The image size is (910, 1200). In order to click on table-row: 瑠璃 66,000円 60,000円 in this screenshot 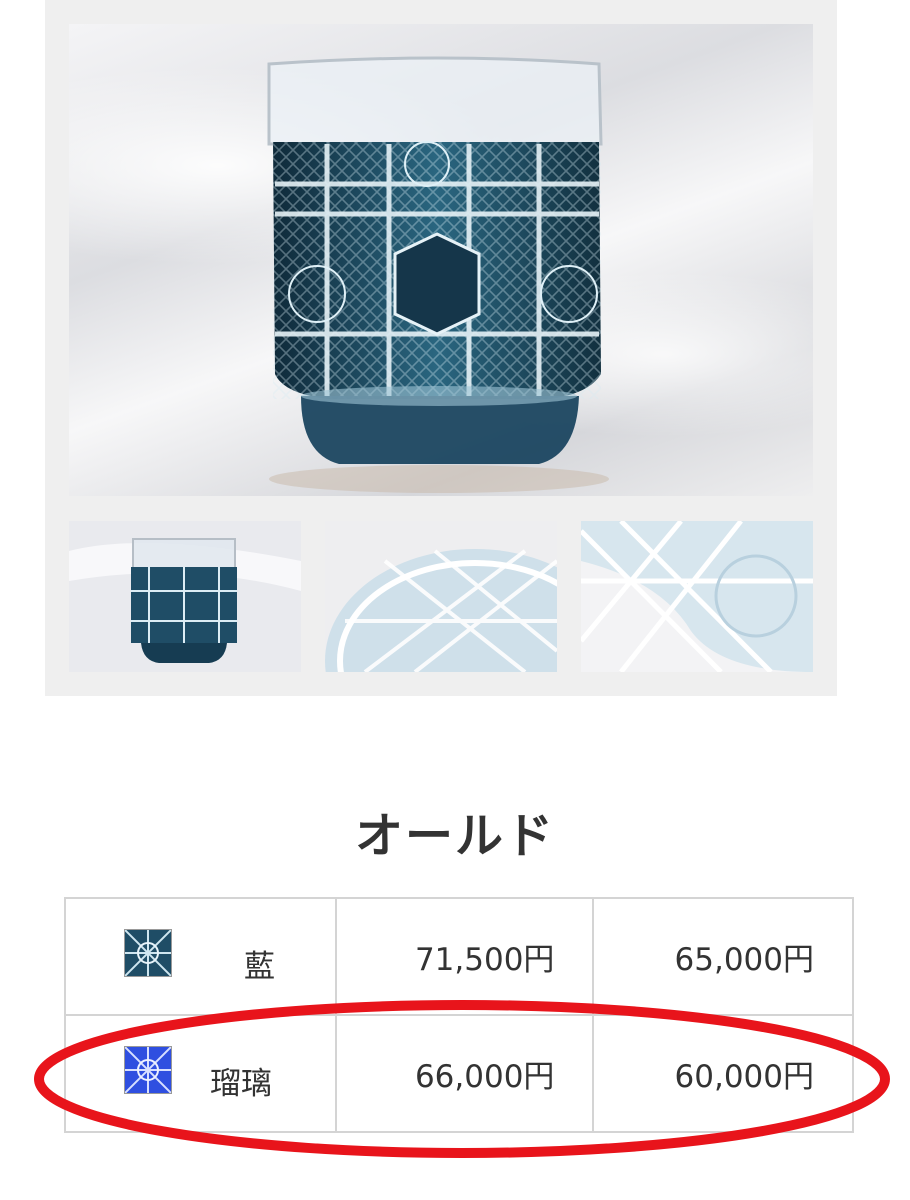, I will do `click(459, 1073)`.